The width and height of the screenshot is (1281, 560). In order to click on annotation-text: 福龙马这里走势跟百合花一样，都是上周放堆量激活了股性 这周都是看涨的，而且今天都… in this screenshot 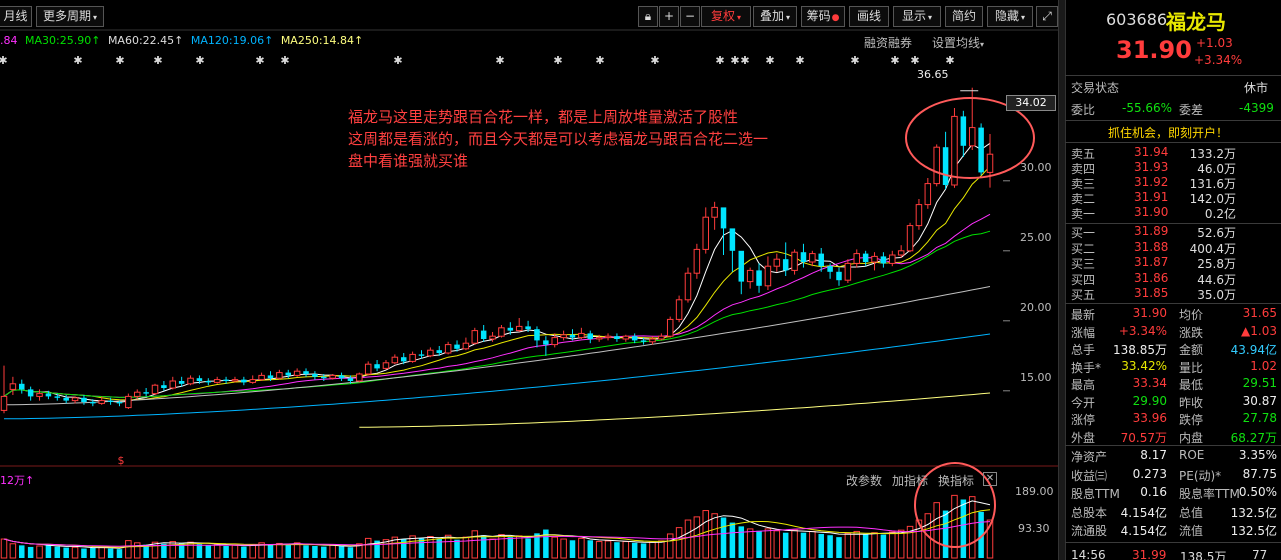, I will do `click(558, 139)`.